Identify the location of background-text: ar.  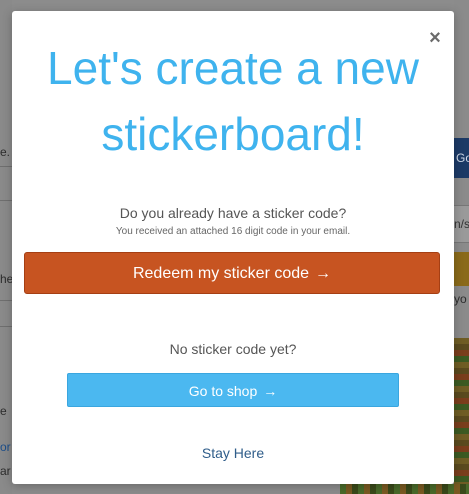
(5, 471).